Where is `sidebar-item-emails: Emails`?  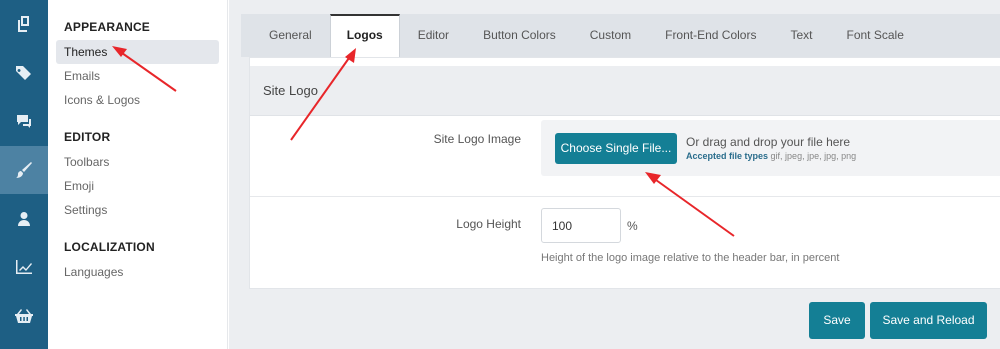 sidebar-item-emails: Emails is located at coordinates (137, 76).